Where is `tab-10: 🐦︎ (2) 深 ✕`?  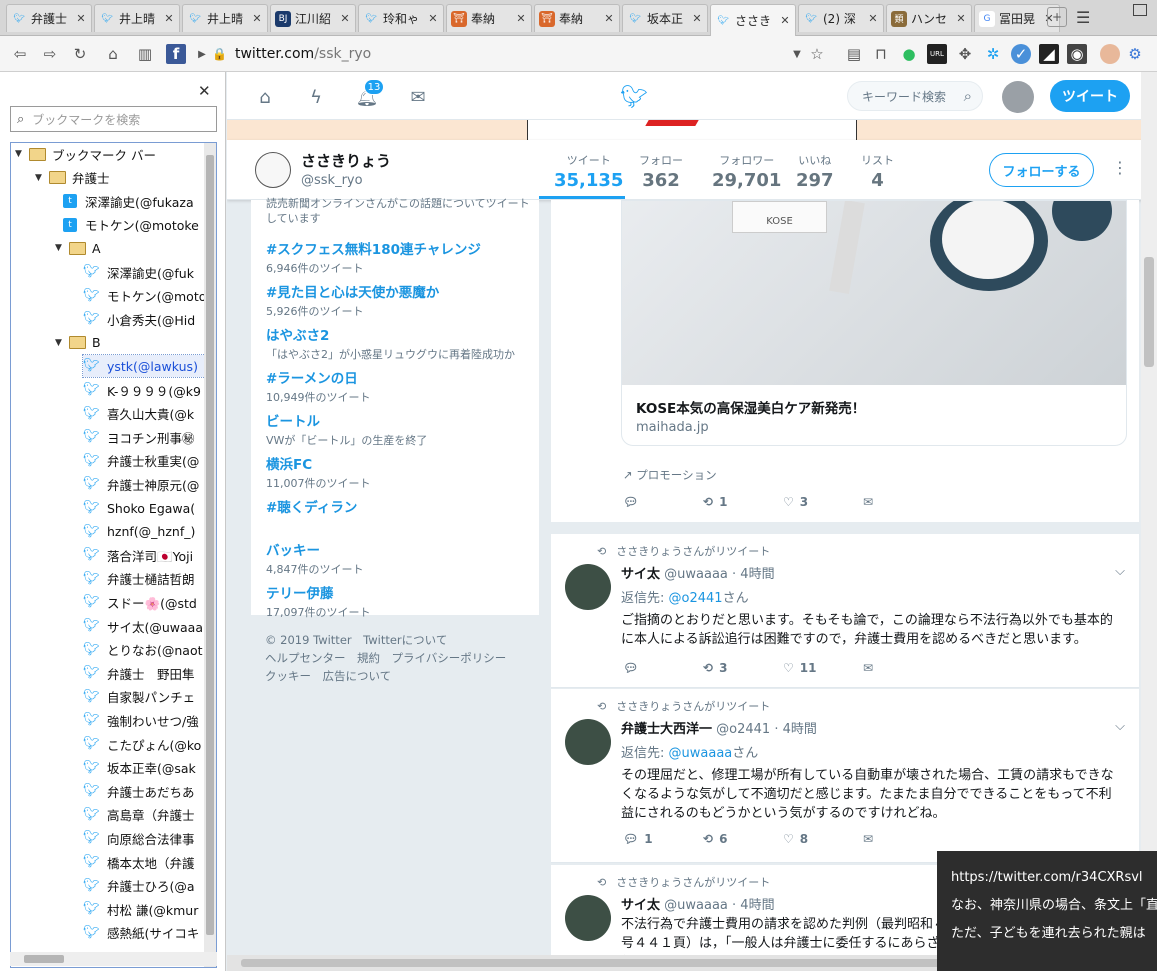 tab-10: 🐦︎ (2) 深 ✕ is located at coordinates (841, 18).